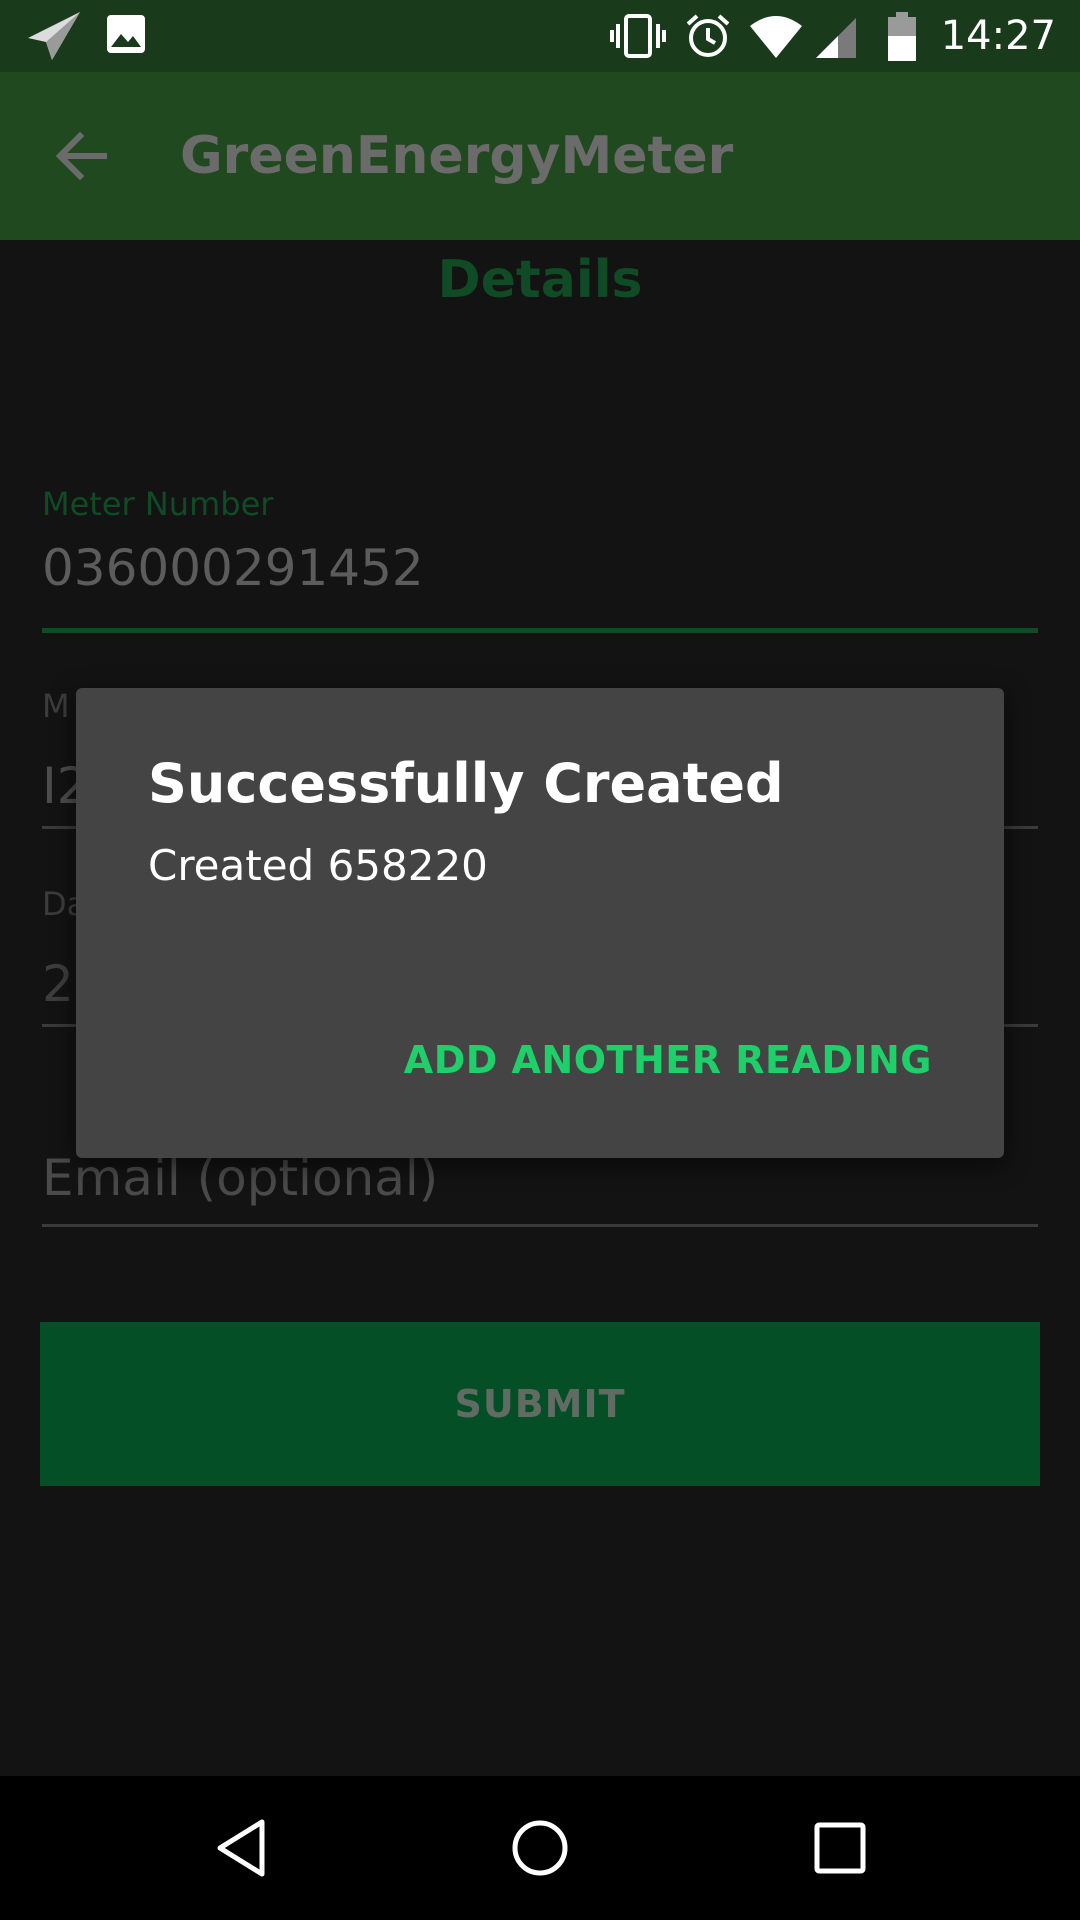  Describe the element at coordinates (318, 865) in the screenshot. I see `dialog-message: Created 658220` at that location.